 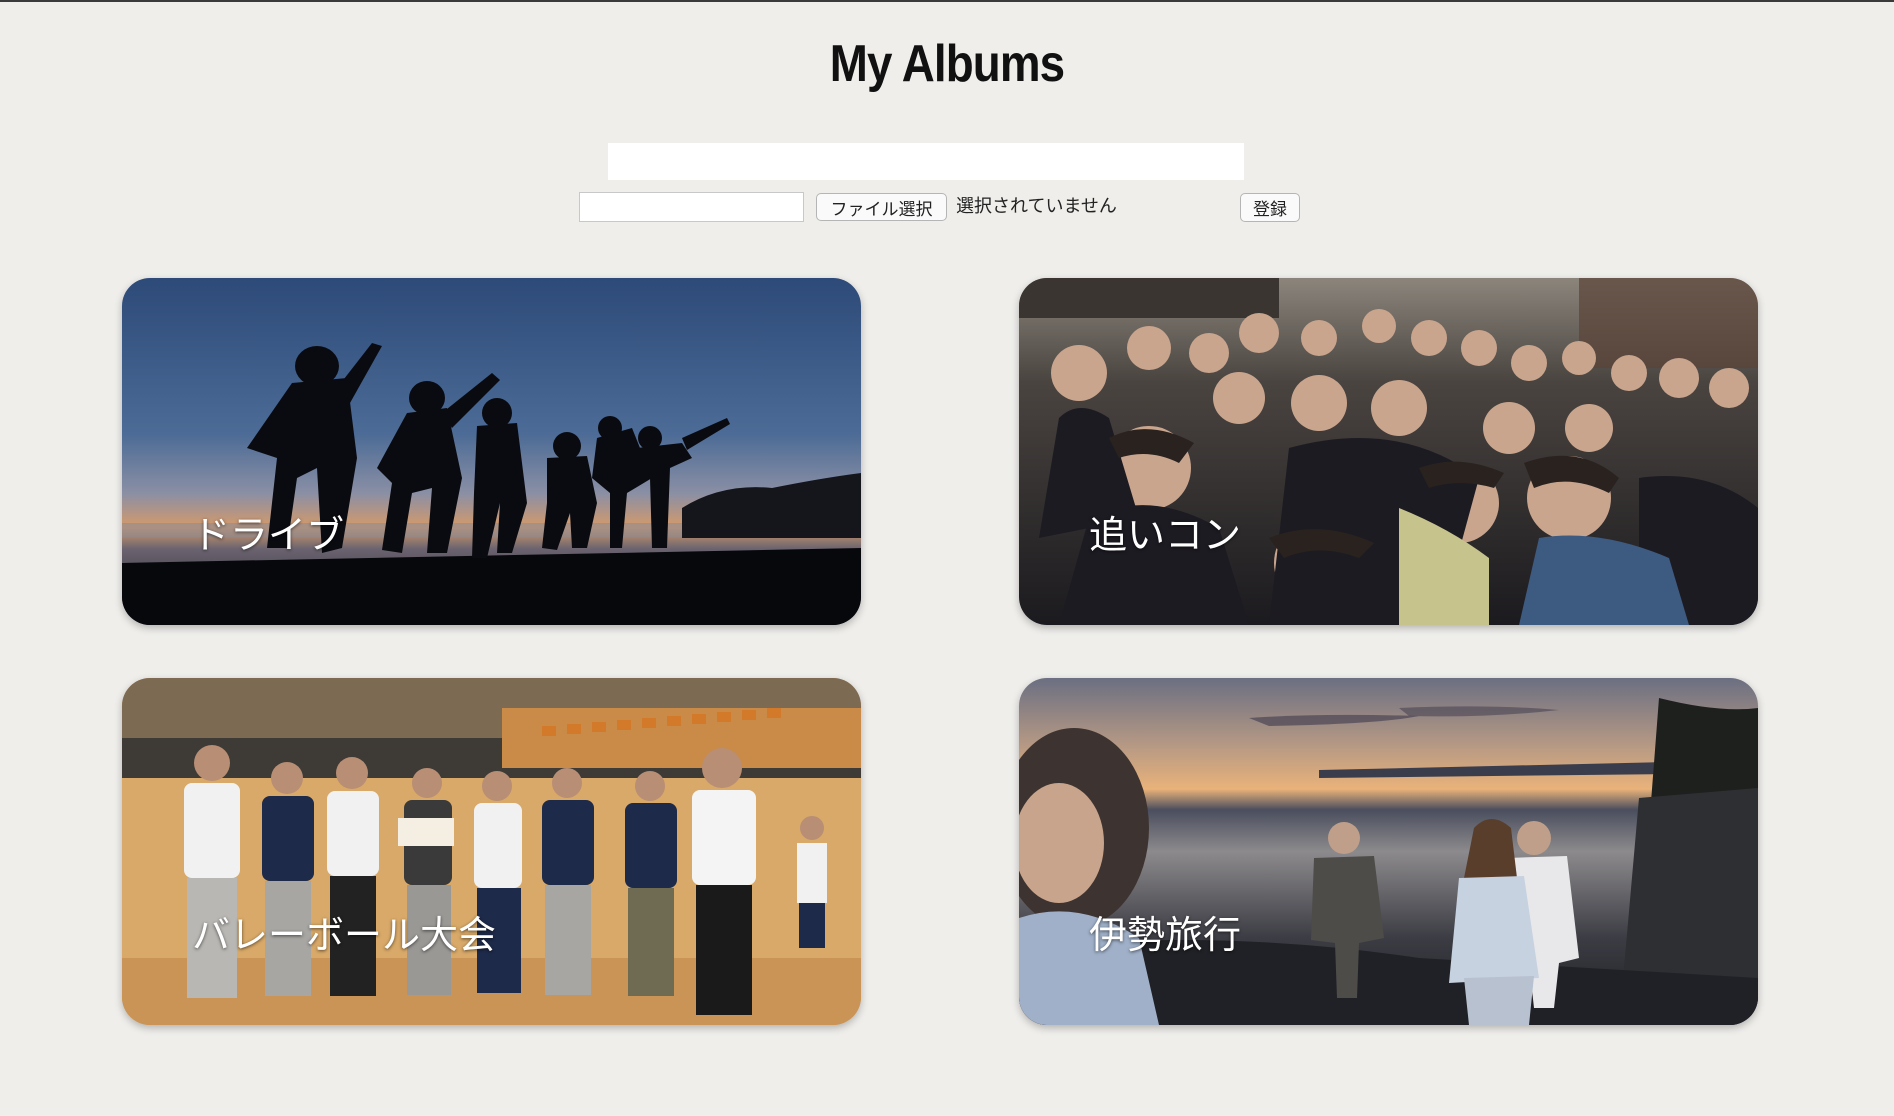 I want to click on party-group-selfie-photo, so click(x=1388, y=451).